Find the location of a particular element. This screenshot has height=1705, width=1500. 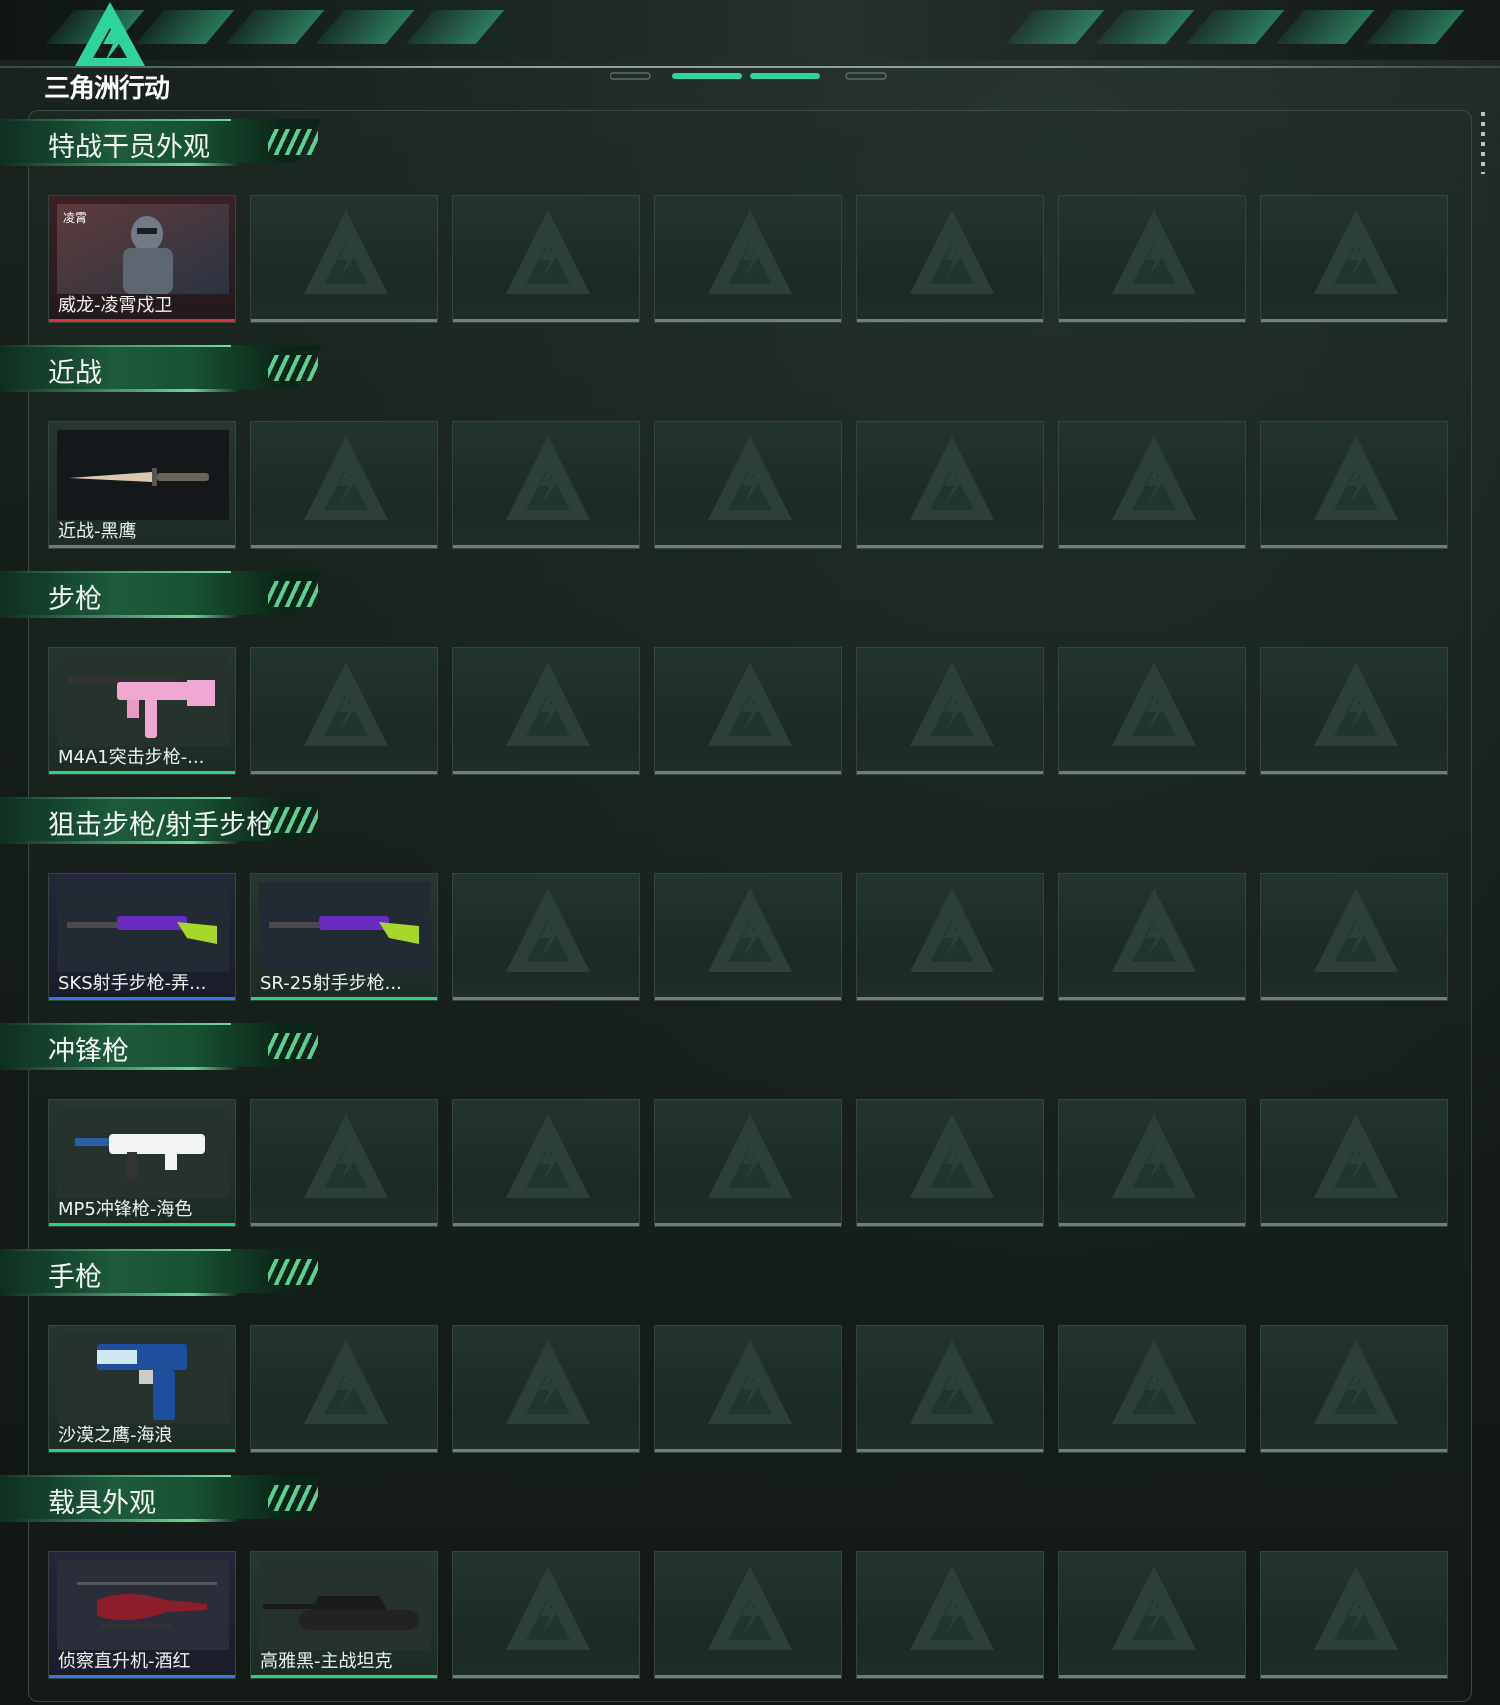

scrollbar-handle is located at coordinates (1483, 143).